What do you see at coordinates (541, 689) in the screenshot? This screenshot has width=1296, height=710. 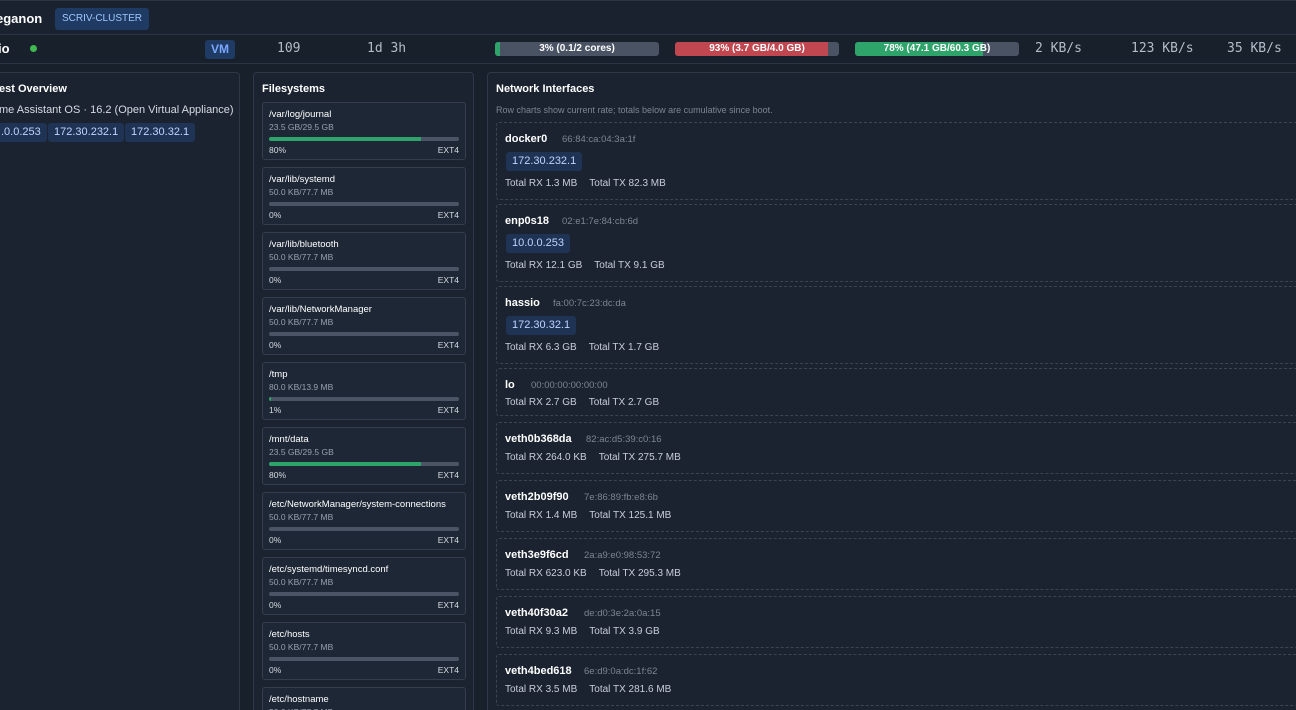 I see `interface-total-rx: Total RX 3.5 MB` at bounding box center [541, 689].